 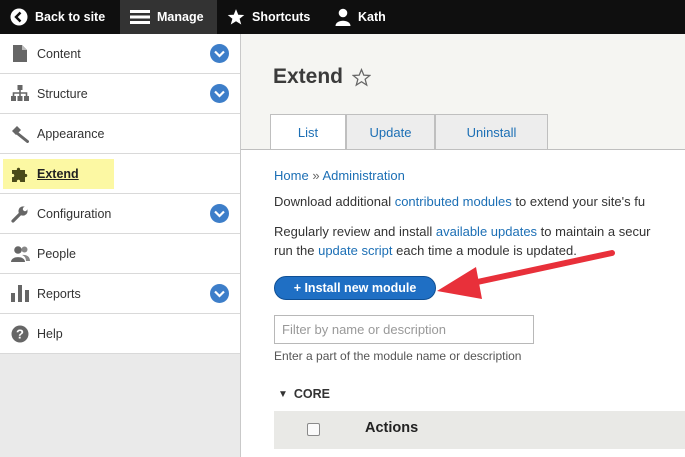 I want to click on file-icon, so click(x=20, y=54).